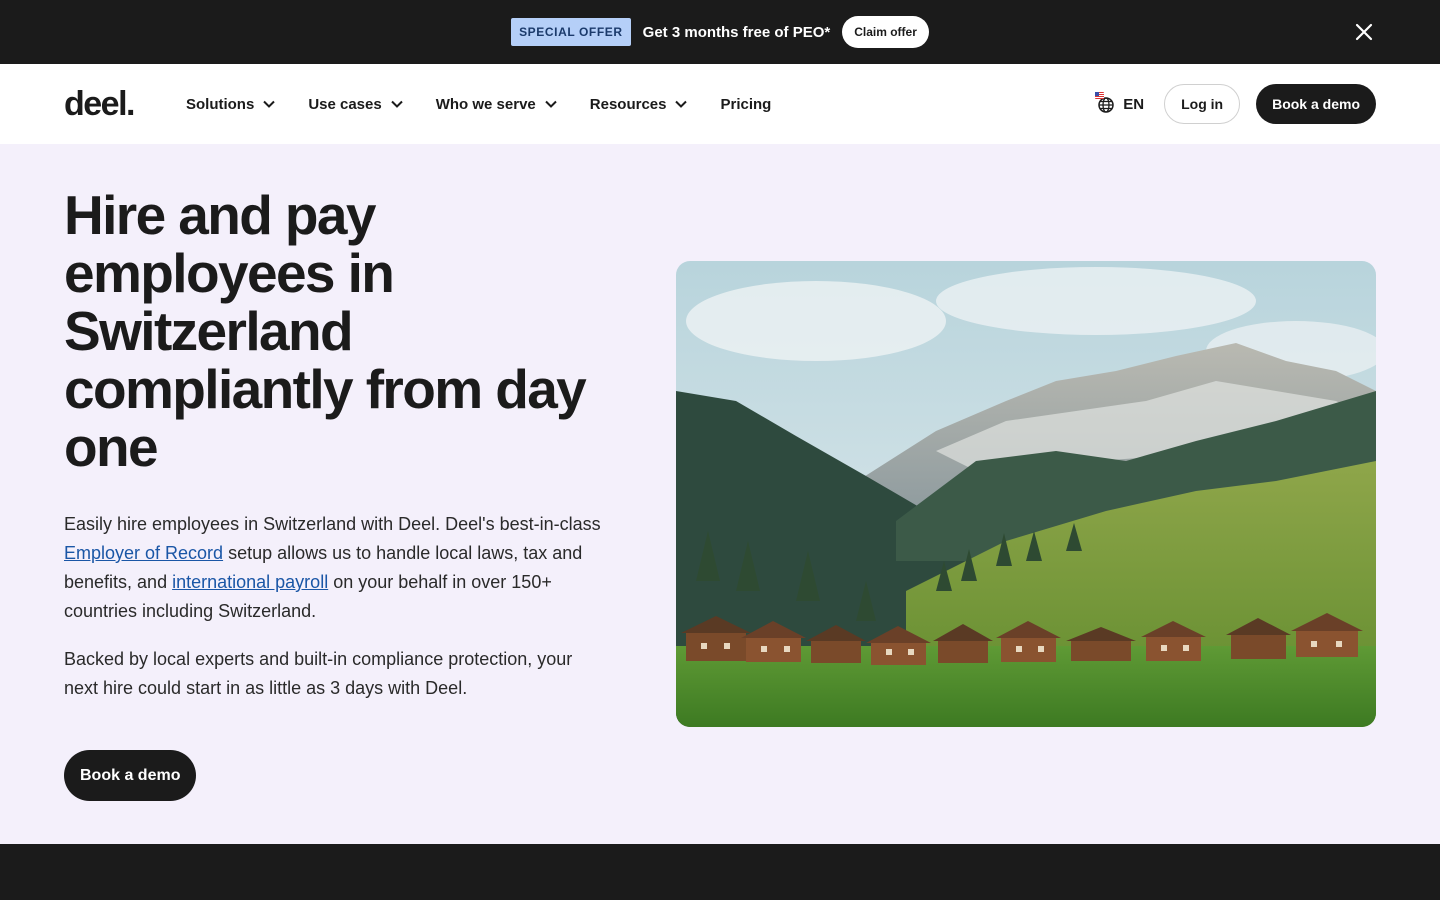  I want to click on nav-item-resources: Resources, so click(639, 104).